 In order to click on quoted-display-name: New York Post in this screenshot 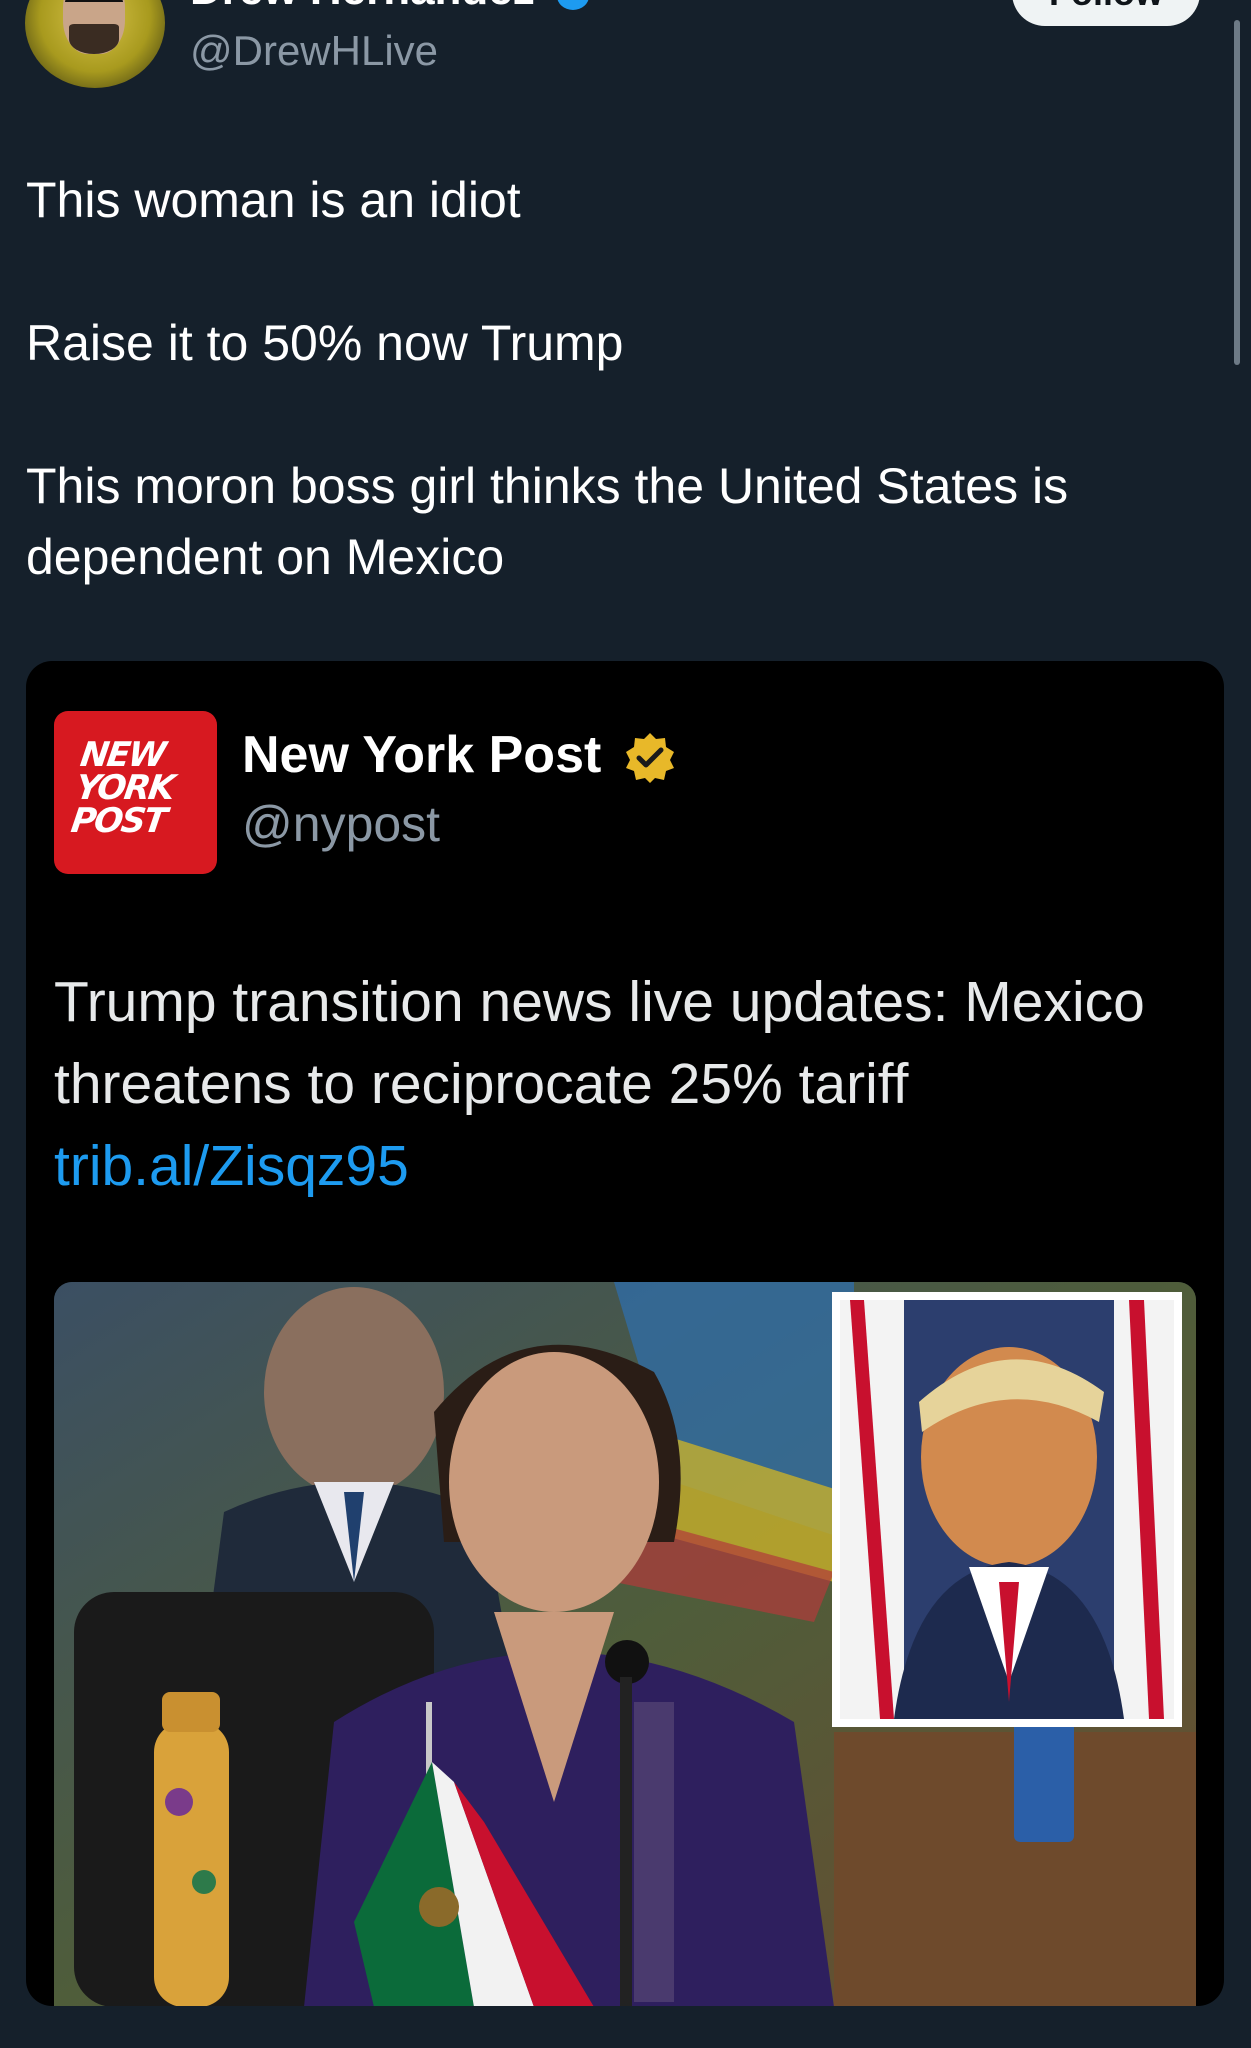, I will do `click(421, 755)`.